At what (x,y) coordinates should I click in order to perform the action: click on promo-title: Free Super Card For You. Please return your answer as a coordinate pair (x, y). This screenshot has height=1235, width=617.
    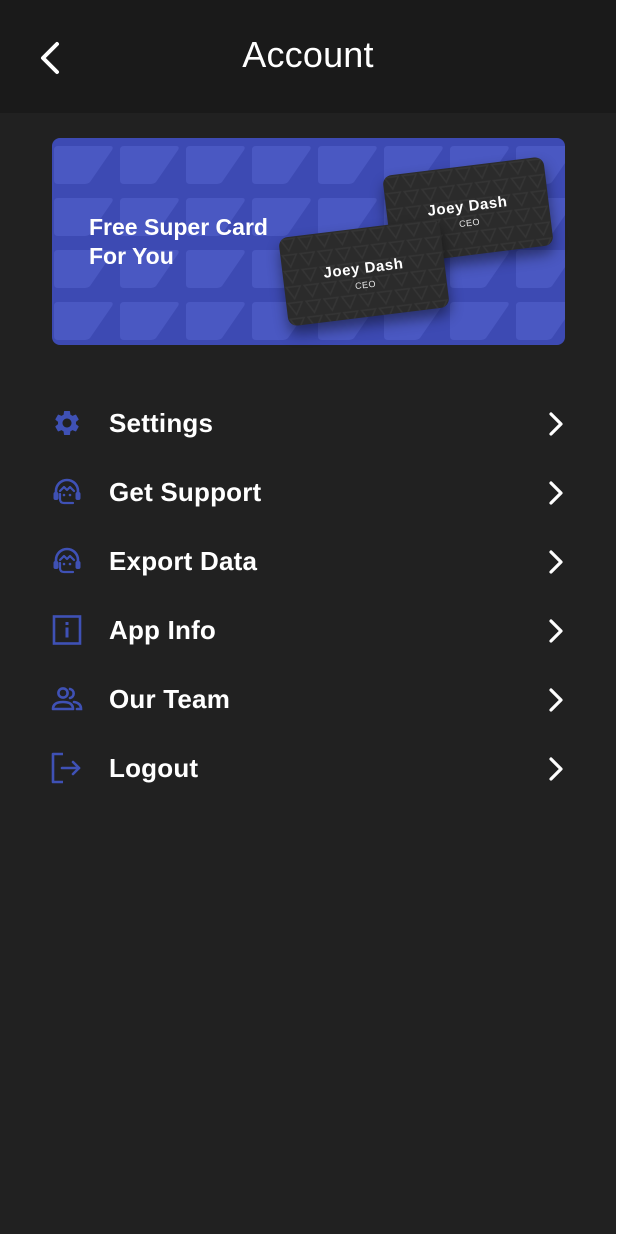
    Looking at the image, I should click on (178, 242).